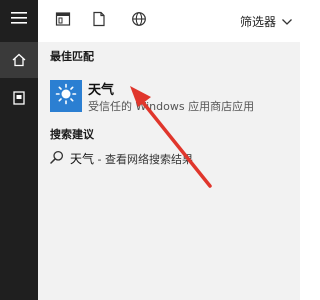 This screenshot has width=320, height=300. I want to click on web-filter-button, so click(139, 21).